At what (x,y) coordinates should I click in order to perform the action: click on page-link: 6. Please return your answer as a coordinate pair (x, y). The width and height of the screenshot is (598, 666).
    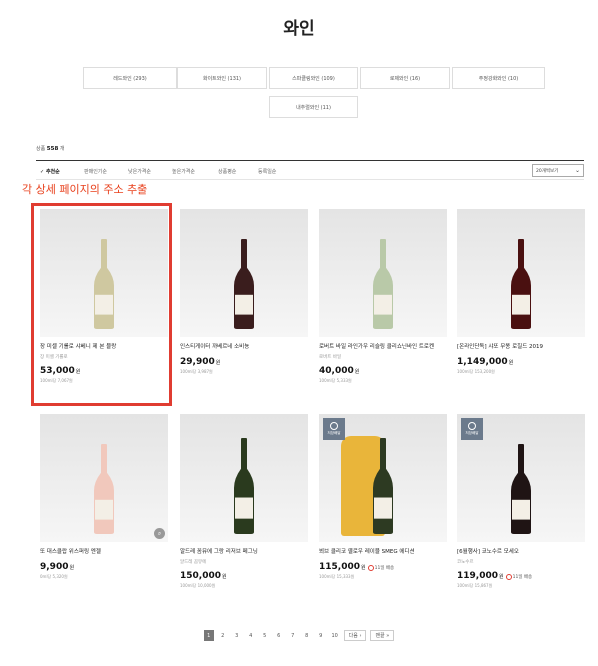
    Looking at the image, I should click on (279, 635).